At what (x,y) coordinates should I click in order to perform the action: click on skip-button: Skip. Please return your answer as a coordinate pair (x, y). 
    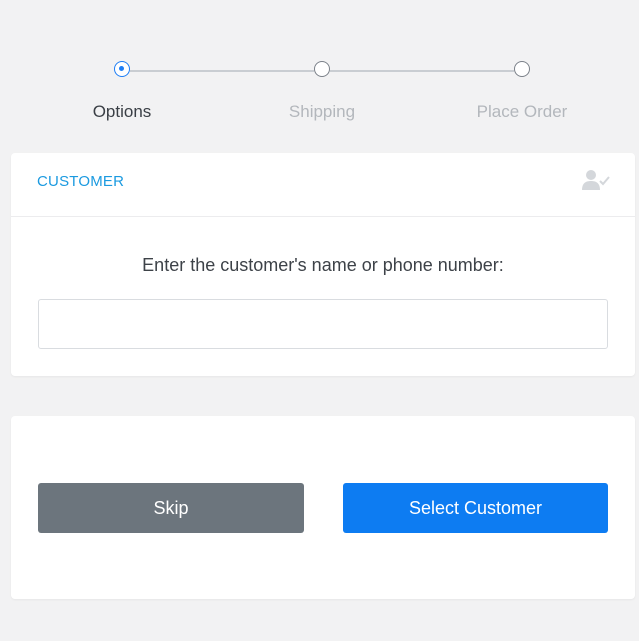
    Looking at the image, I should click on (171, 508).